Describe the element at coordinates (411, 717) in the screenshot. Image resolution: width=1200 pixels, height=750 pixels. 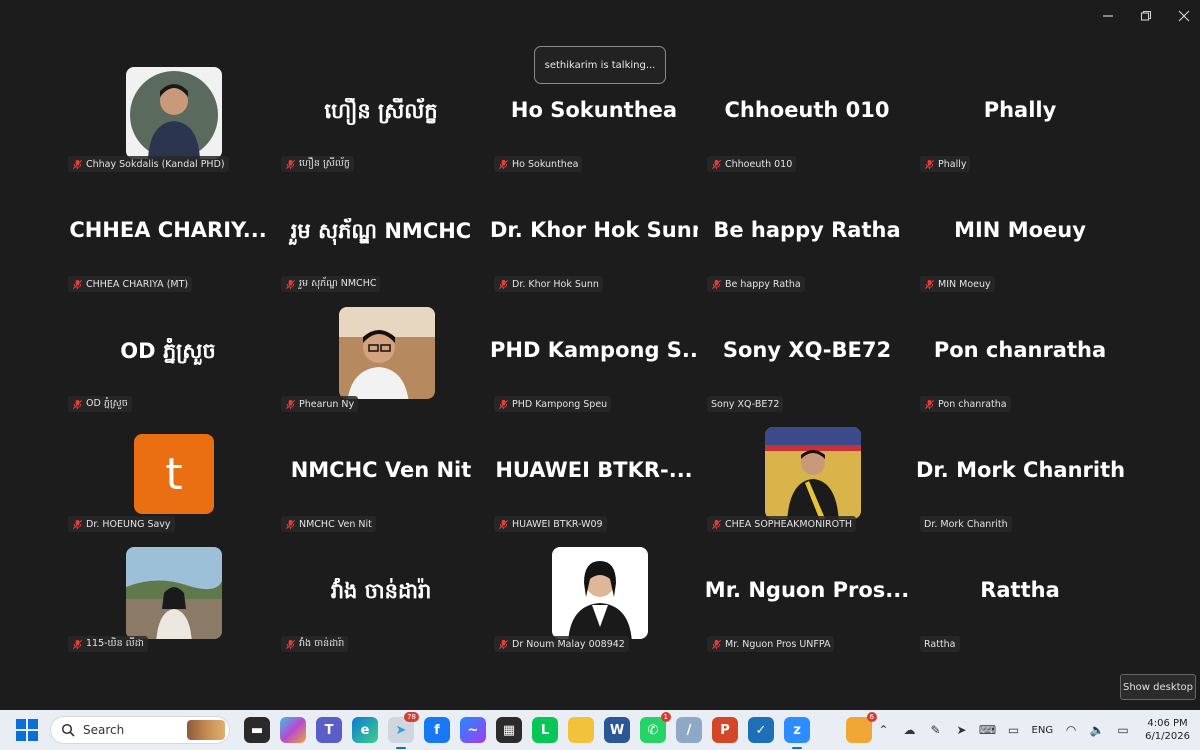
I see `notification-badge: 78` at that location.